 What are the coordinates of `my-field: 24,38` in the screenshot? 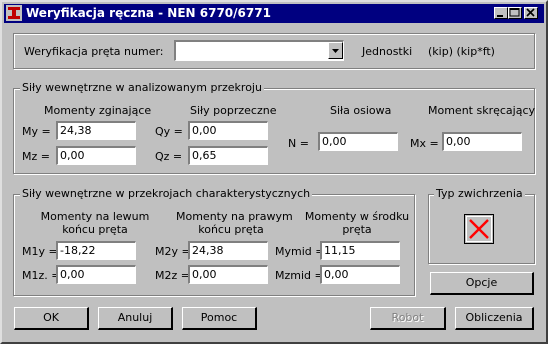 It's located at (96, 130).